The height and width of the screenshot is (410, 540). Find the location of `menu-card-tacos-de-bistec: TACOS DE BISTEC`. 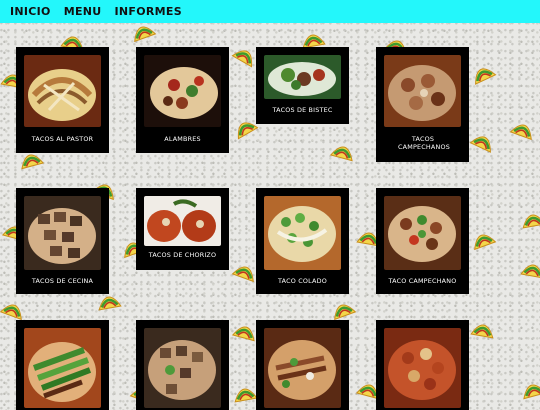

menu-card-tacos-de-bistec: TACOS DE BISTEC is located at coordinates (302, 85).